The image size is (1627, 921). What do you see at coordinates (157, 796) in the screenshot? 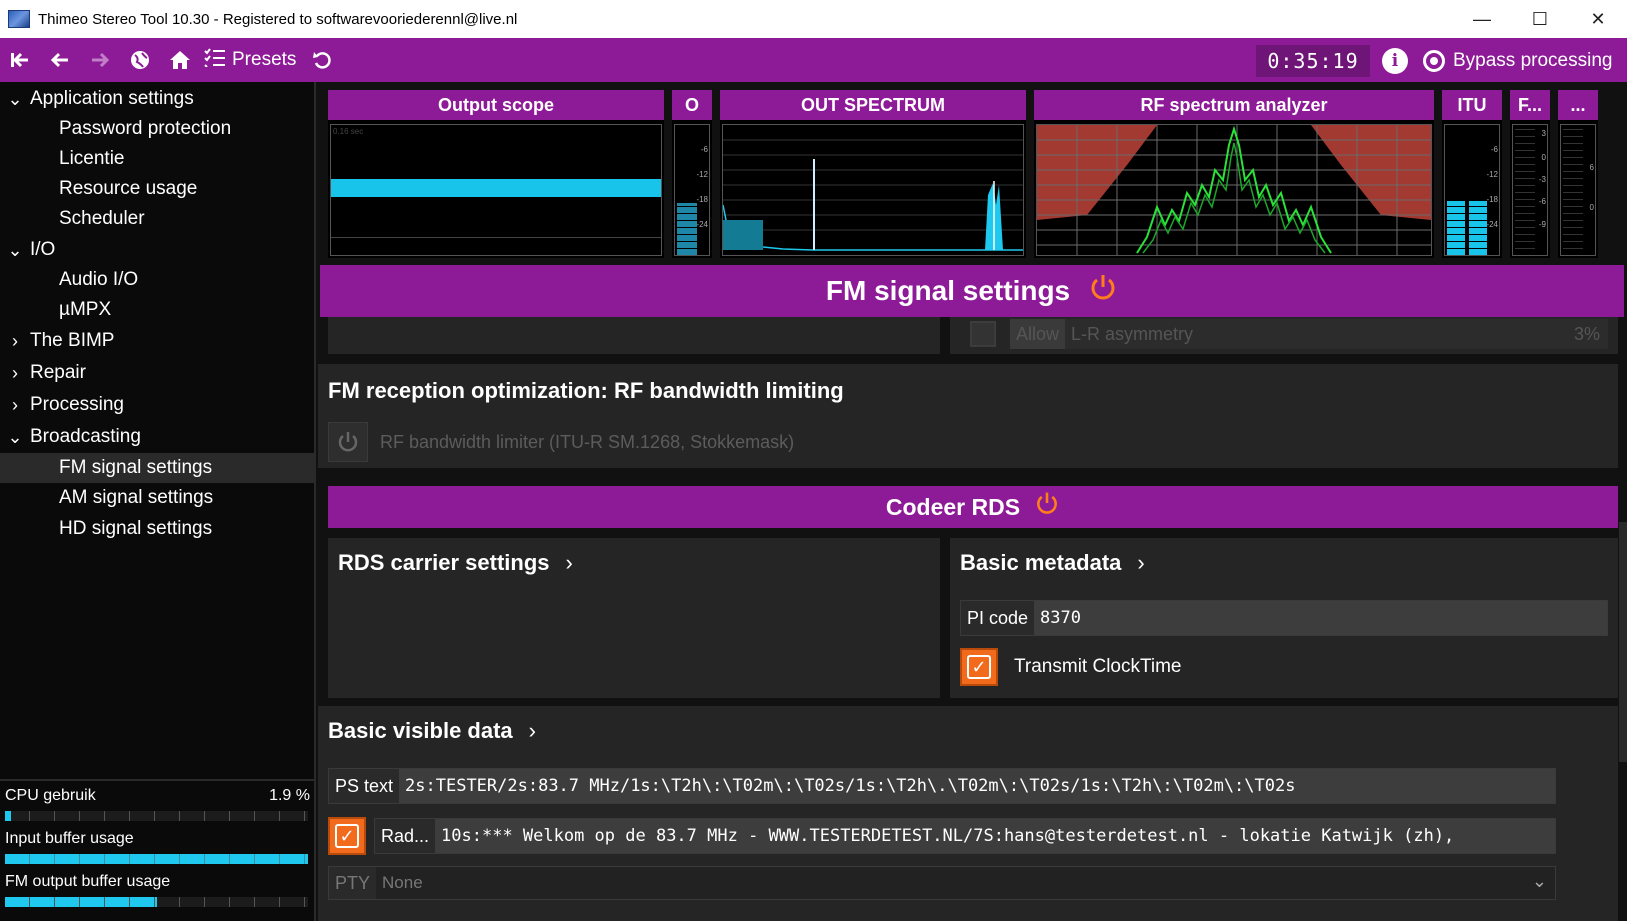
I see `cpu-usage-row: CPU gebruik 1.9 %` at bounding box center [157, 796].